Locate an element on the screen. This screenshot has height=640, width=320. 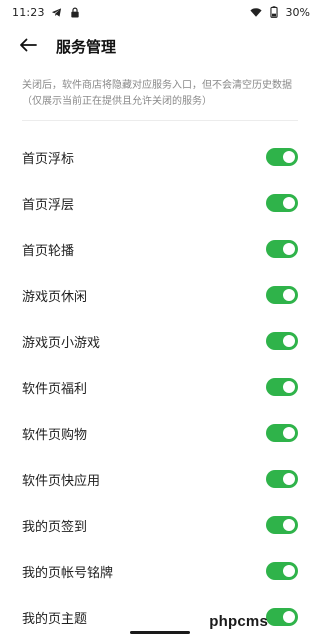
lock-icon is located at coordinates (75, 12).